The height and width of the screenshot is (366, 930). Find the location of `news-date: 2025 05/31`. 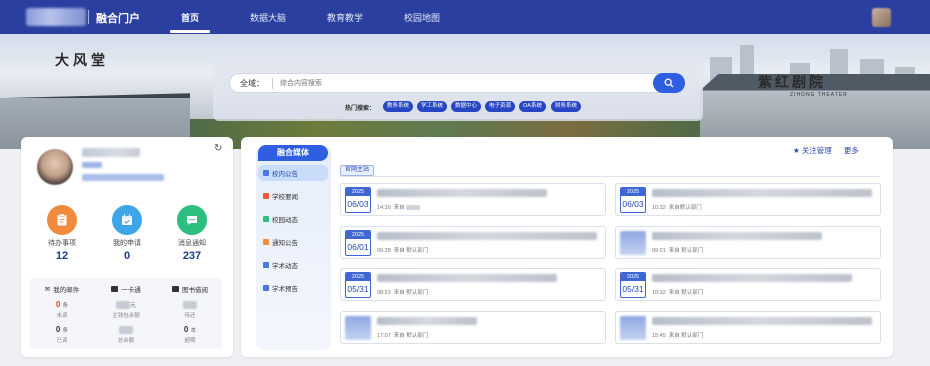

news-date: 2025 05/31 is located at coordinates (358, 285).